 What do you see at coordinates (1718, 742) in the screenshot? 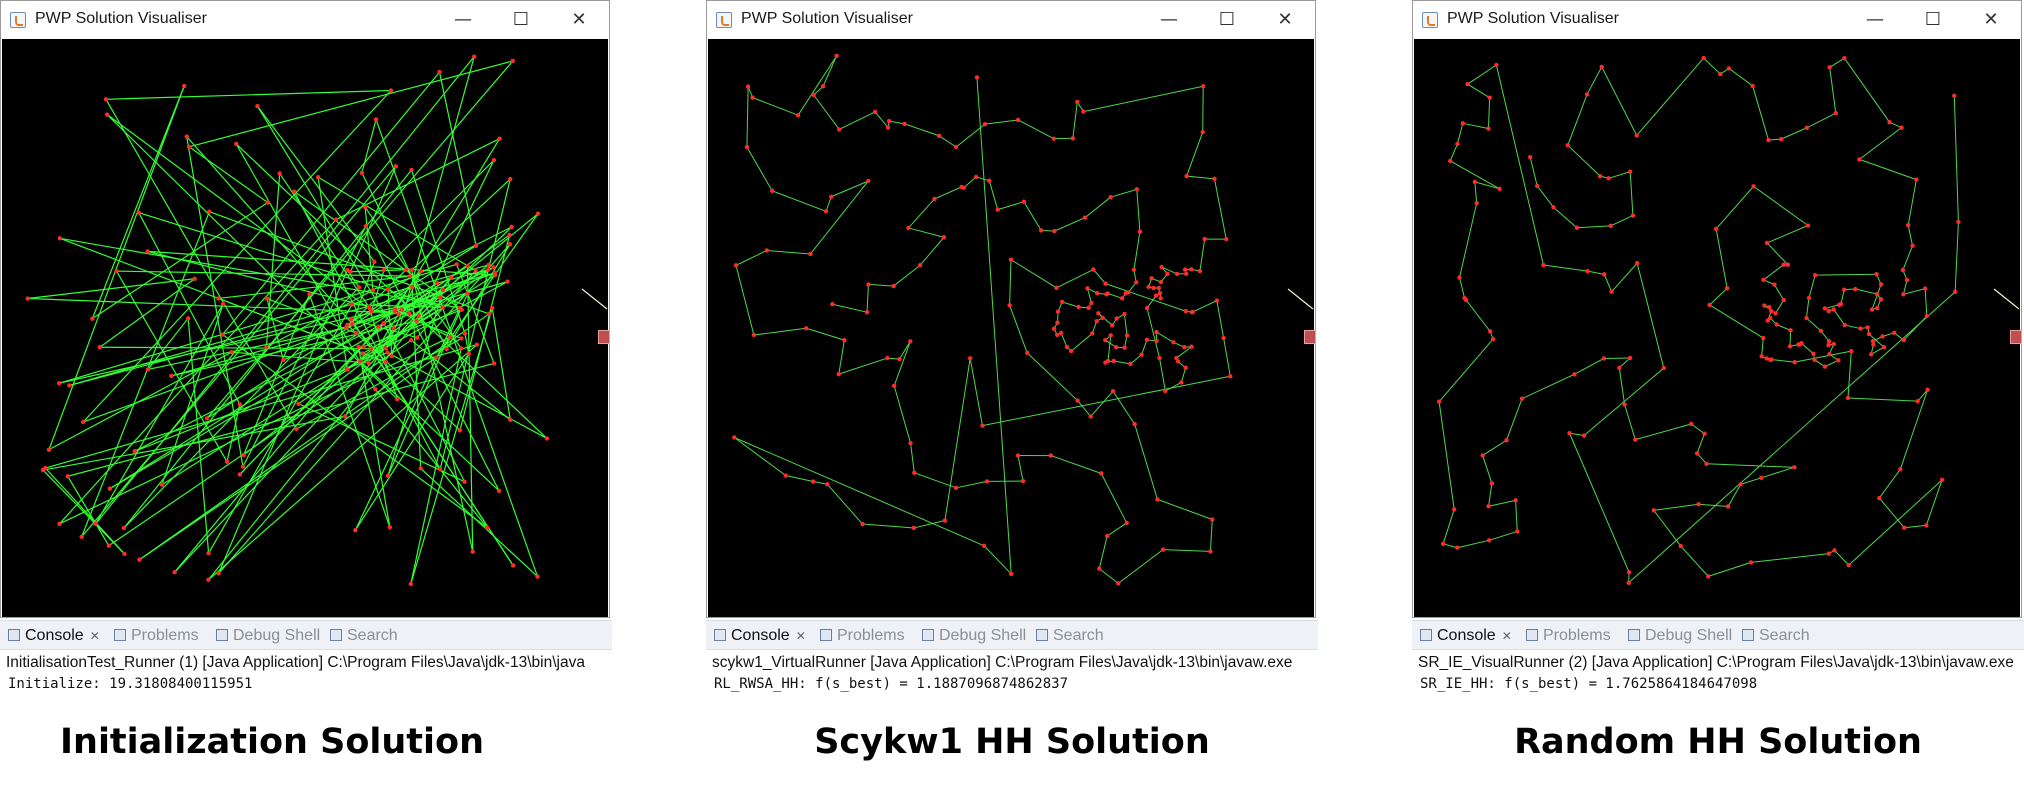
I see `caption-random: Random HH Solution` at bounding box center [1718, 742].